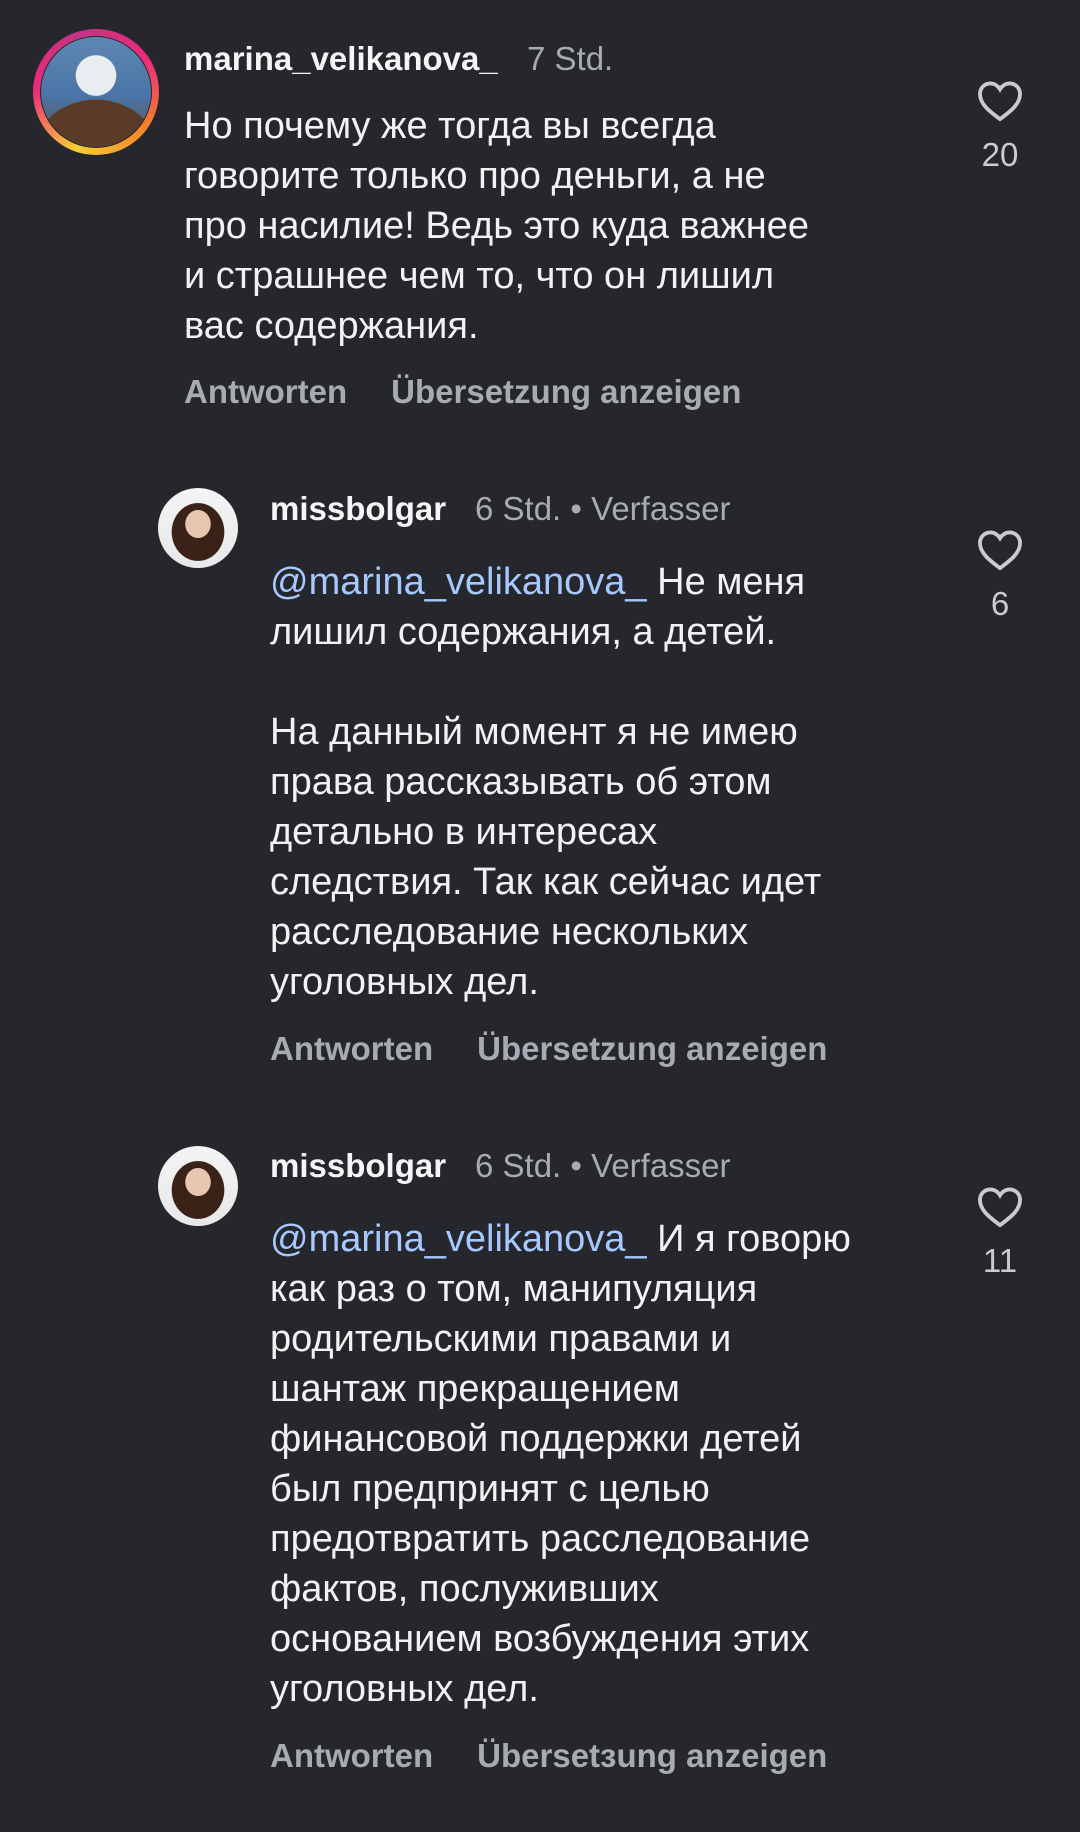 This screenshot has height=1832, width=1080. I want to click on like-button: 20, so click(1000, 127).